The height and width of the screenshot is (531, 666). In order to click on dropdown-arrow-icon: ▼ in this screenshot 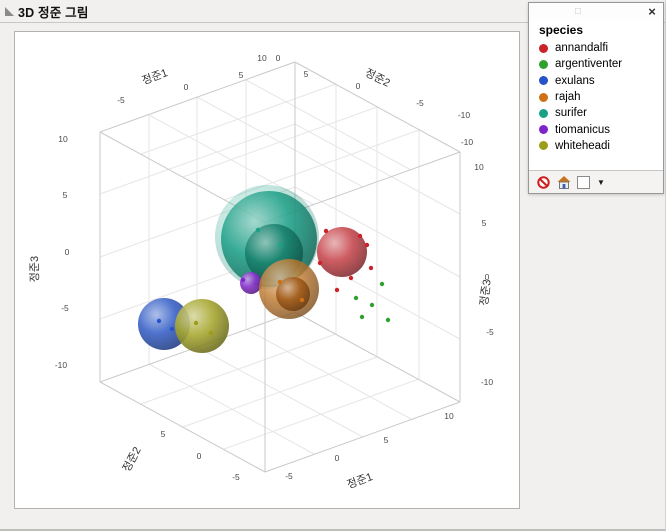, I will do `click(601, 182)`.